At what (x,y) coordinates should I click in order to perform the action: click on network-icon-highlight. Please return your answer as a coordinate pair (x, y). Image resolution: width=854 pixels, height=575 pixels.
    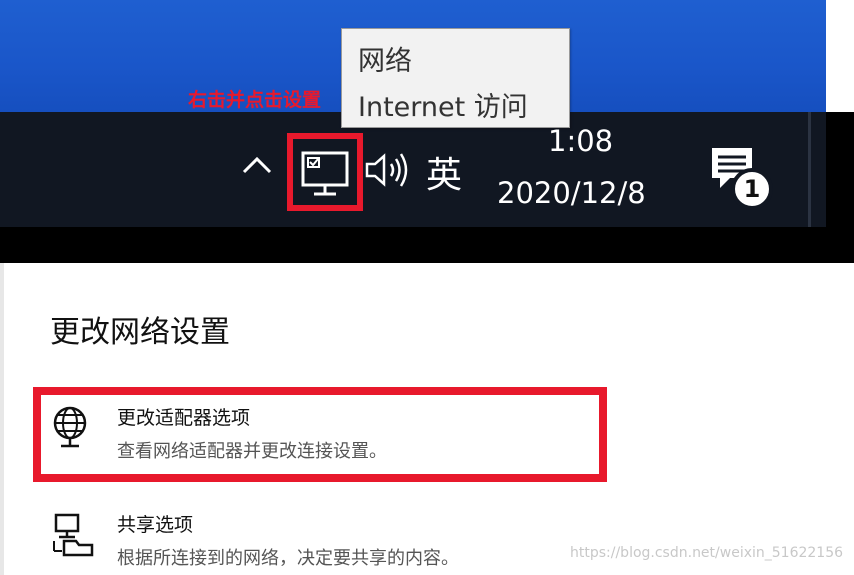
    Looking at the image, I should click on (325, 172).